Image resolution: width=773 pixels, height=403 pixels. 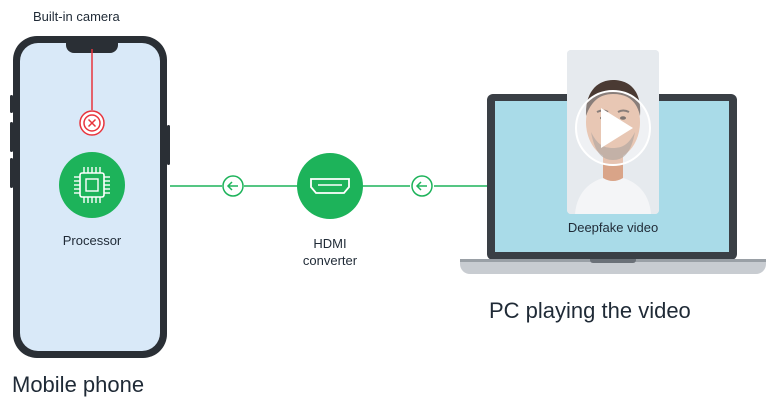 What do you see at coordinates (78, 384) in the screenshot?
I see `phone-caption: Mobile phone` at bounding box center [78, 384].